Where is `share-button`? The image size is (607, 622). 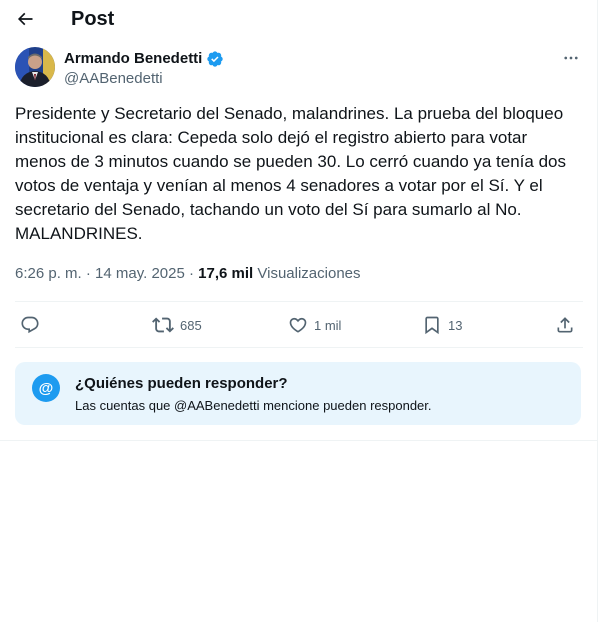 share-button is located at coordinates (565, 325).